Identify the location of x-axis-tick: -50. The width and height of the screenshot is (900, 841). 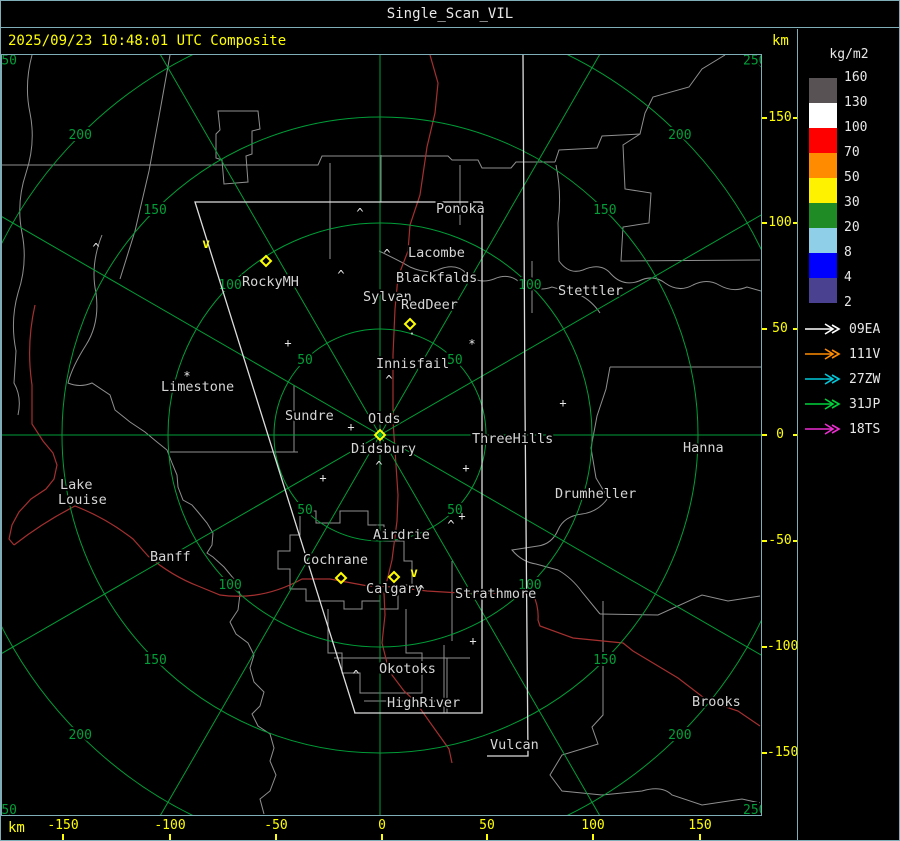
(276, 829).